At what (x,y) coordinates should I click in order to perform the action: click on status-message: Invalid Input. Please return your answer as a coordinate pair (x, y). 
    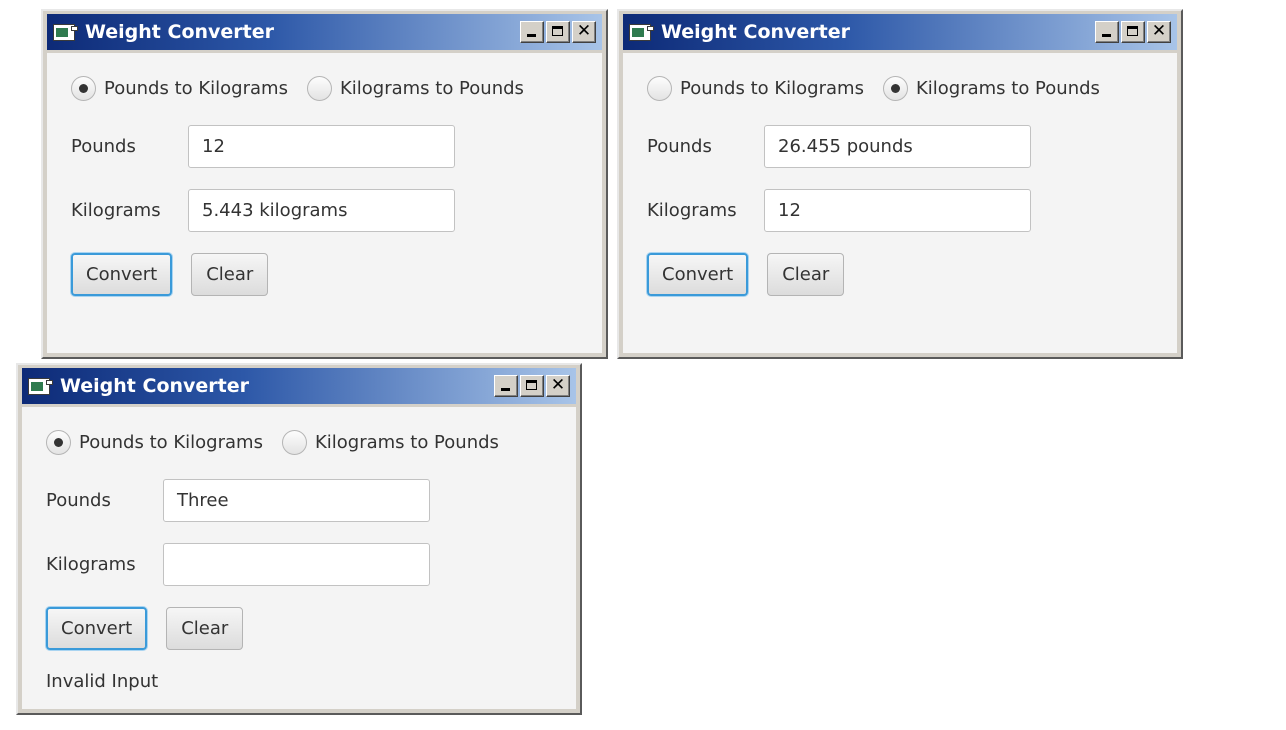
    Looking at the image, I should click on (102, 681).